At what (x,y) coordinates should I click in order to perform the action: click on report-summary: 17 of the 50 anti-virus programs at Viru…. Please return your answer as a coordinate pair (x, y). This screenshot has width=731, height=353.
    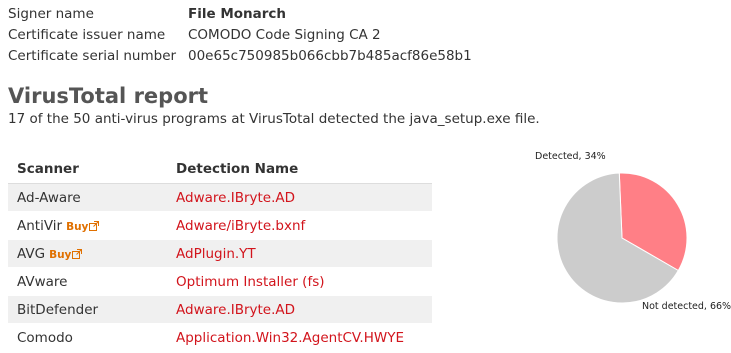
    Looking at the image, I should click on (274, 119).